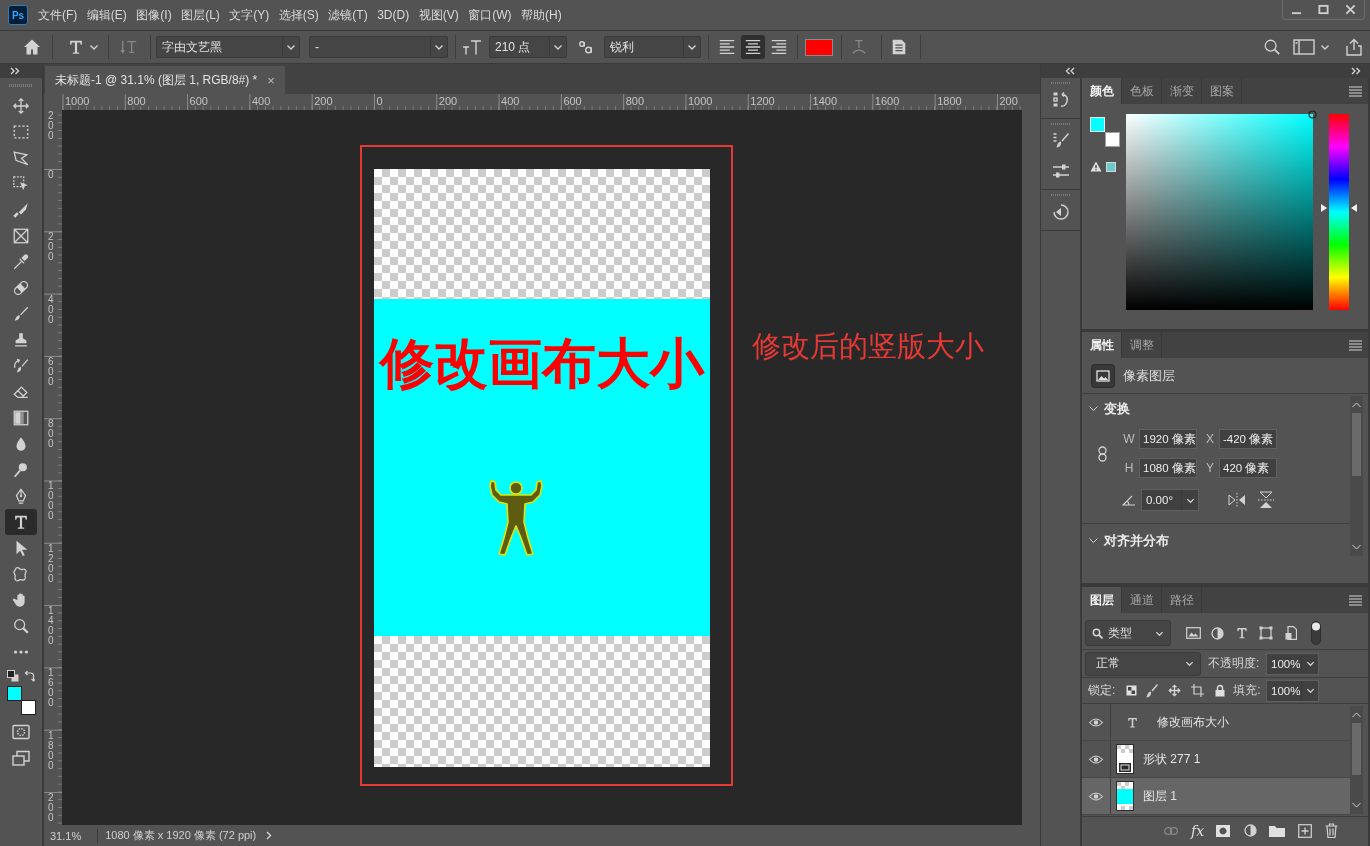 The image size is (1370, 846). What do you see at coordinates (1060, 212) in the screenshot?
I see `circle-arrow-icon` at bounding box center [1060, 212].